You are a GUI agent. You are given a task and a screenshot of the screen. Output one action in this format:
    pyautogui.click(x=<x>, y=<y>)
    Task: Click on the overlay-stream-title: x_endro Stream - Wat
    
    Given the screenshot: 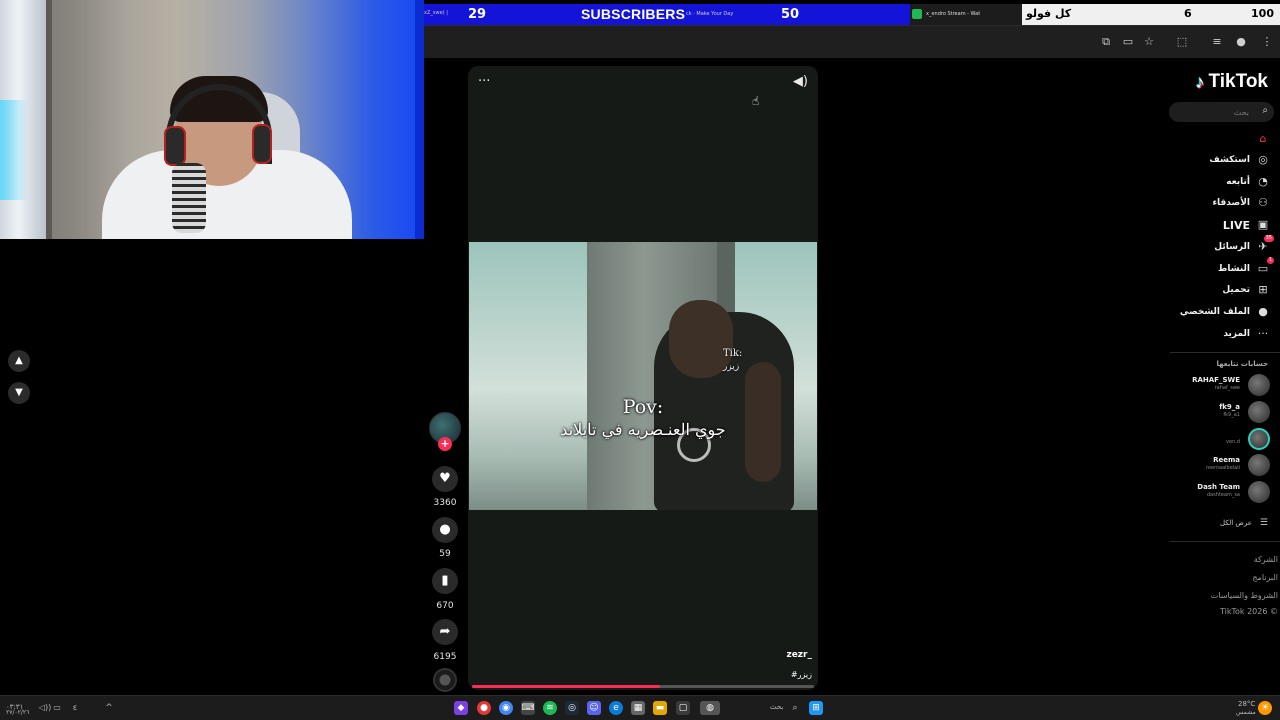 What is the action you would take?
    pyautogui.click(x=953, y=14)
    